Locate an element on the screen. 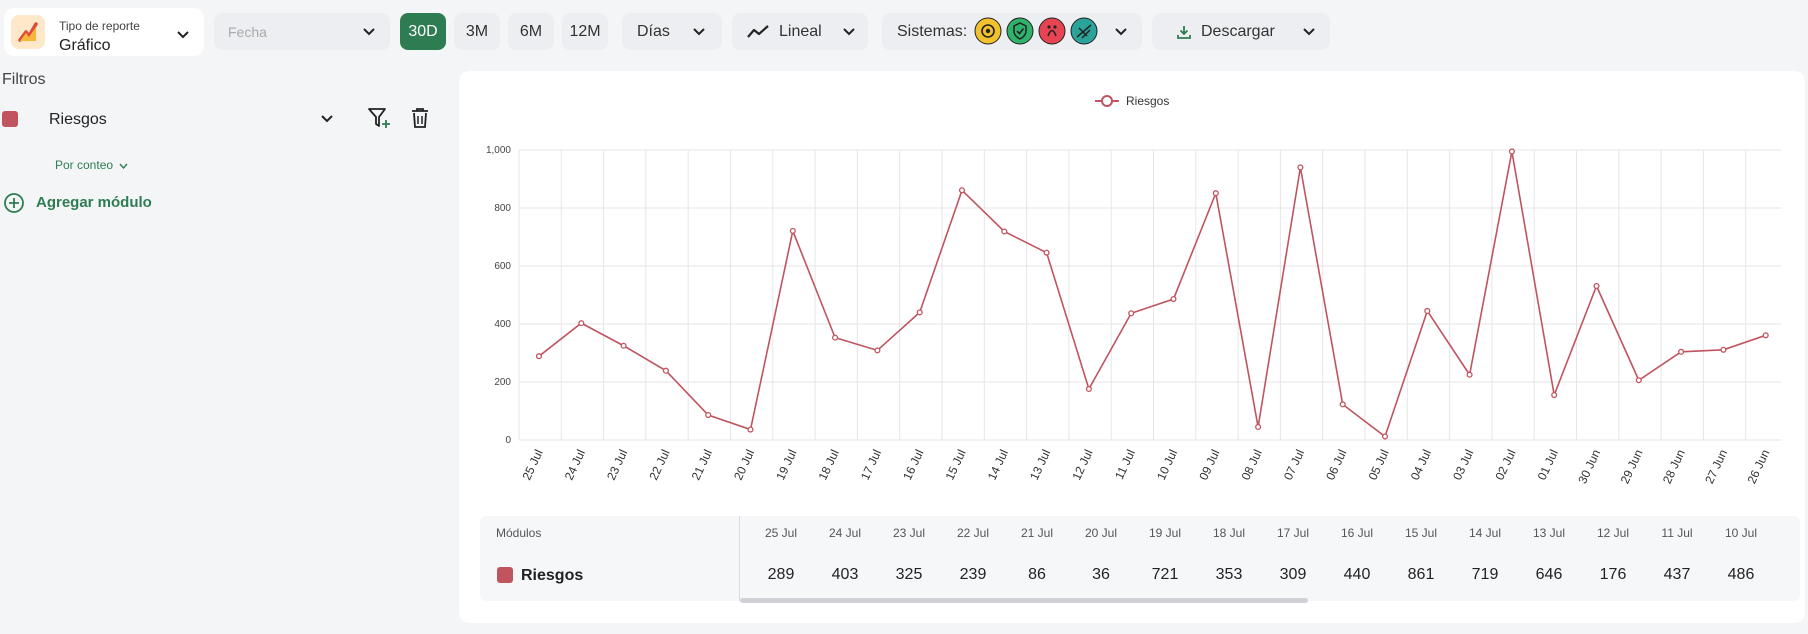 This screenshot has height=634, width=1808. table-date-header: 24 Jul is located at coordinates (845, 533).